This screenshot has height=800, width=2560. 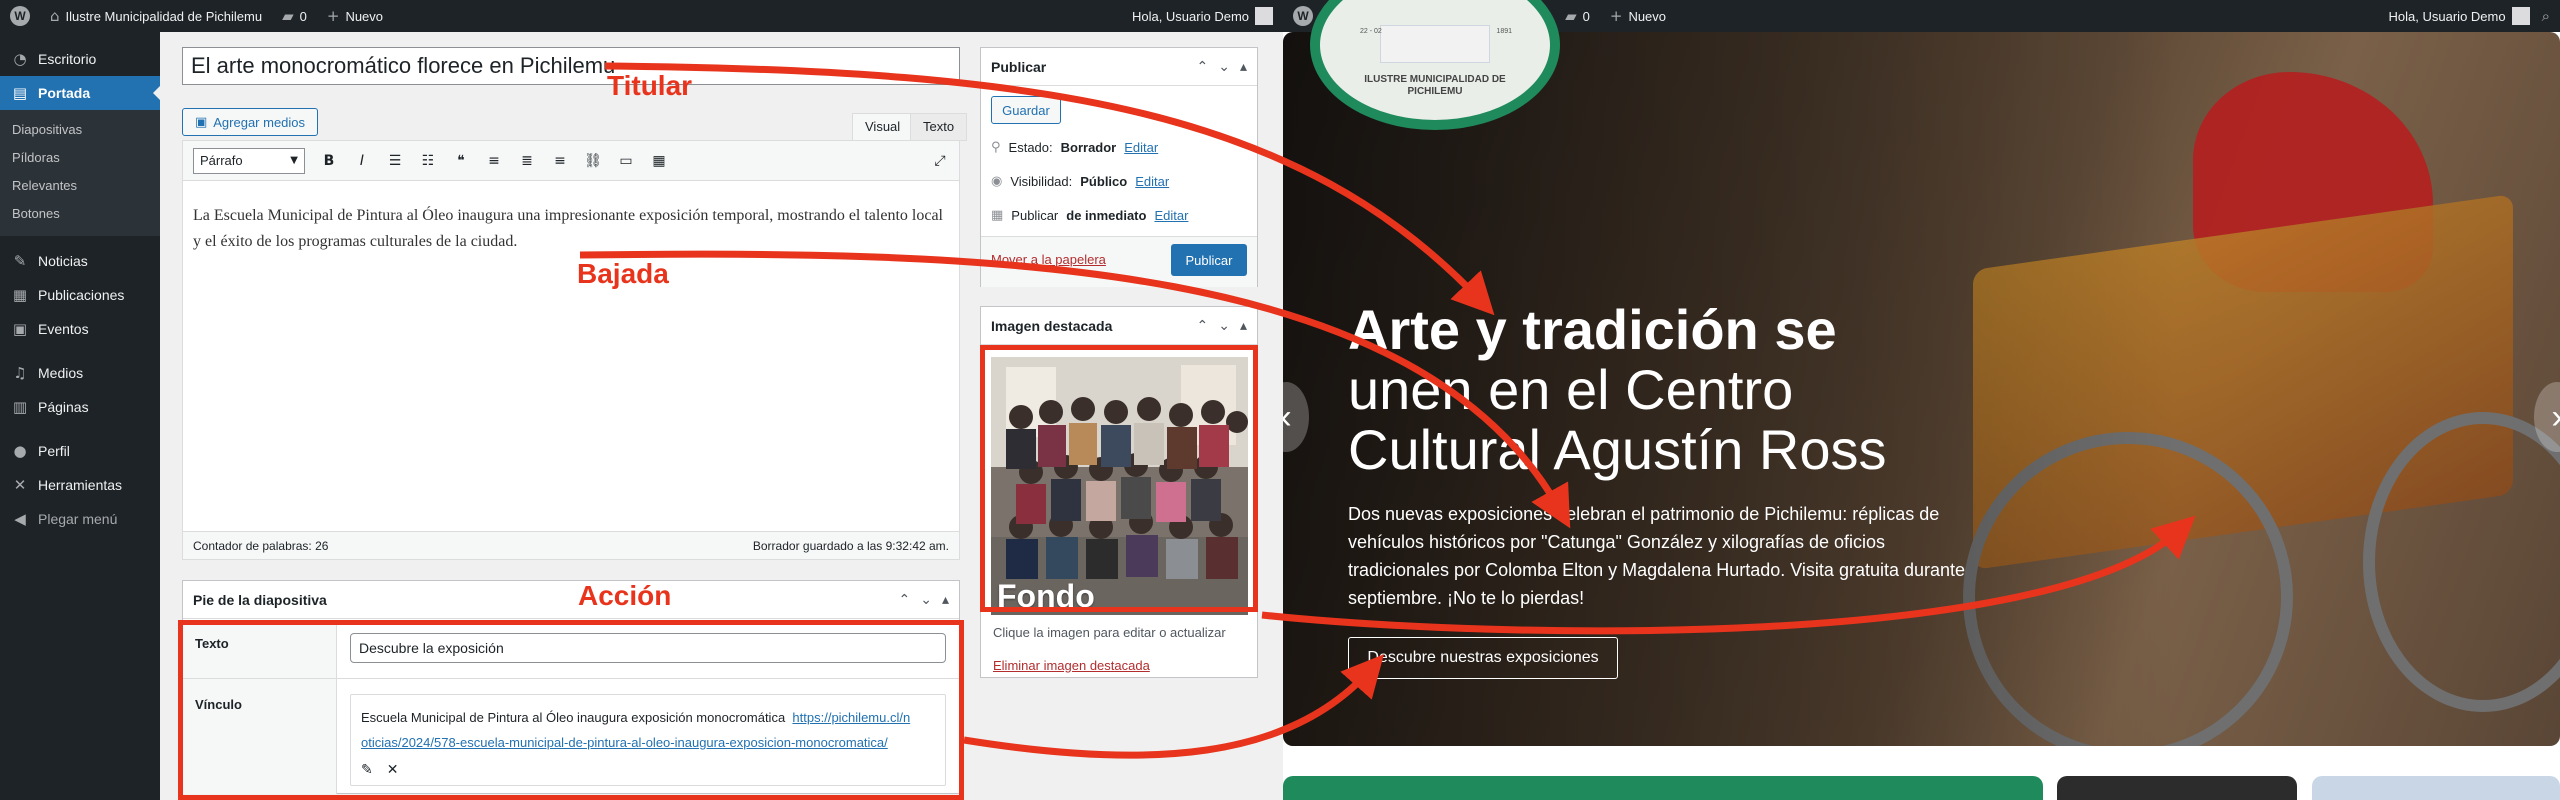 I want to click on arrow-accion, so click(x=1173, y=706).